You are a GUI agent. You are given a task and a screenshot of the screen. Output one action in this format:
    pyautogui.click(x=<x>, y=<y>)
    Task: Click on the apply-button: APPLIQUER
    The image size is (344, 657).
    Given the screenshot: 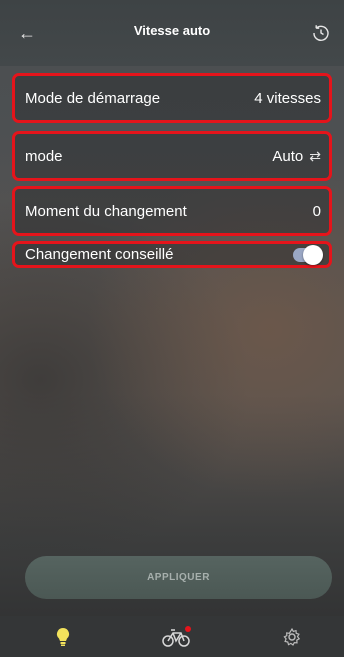 What is the action you would take?
    pyautogui.click(x=178, y=577)
    